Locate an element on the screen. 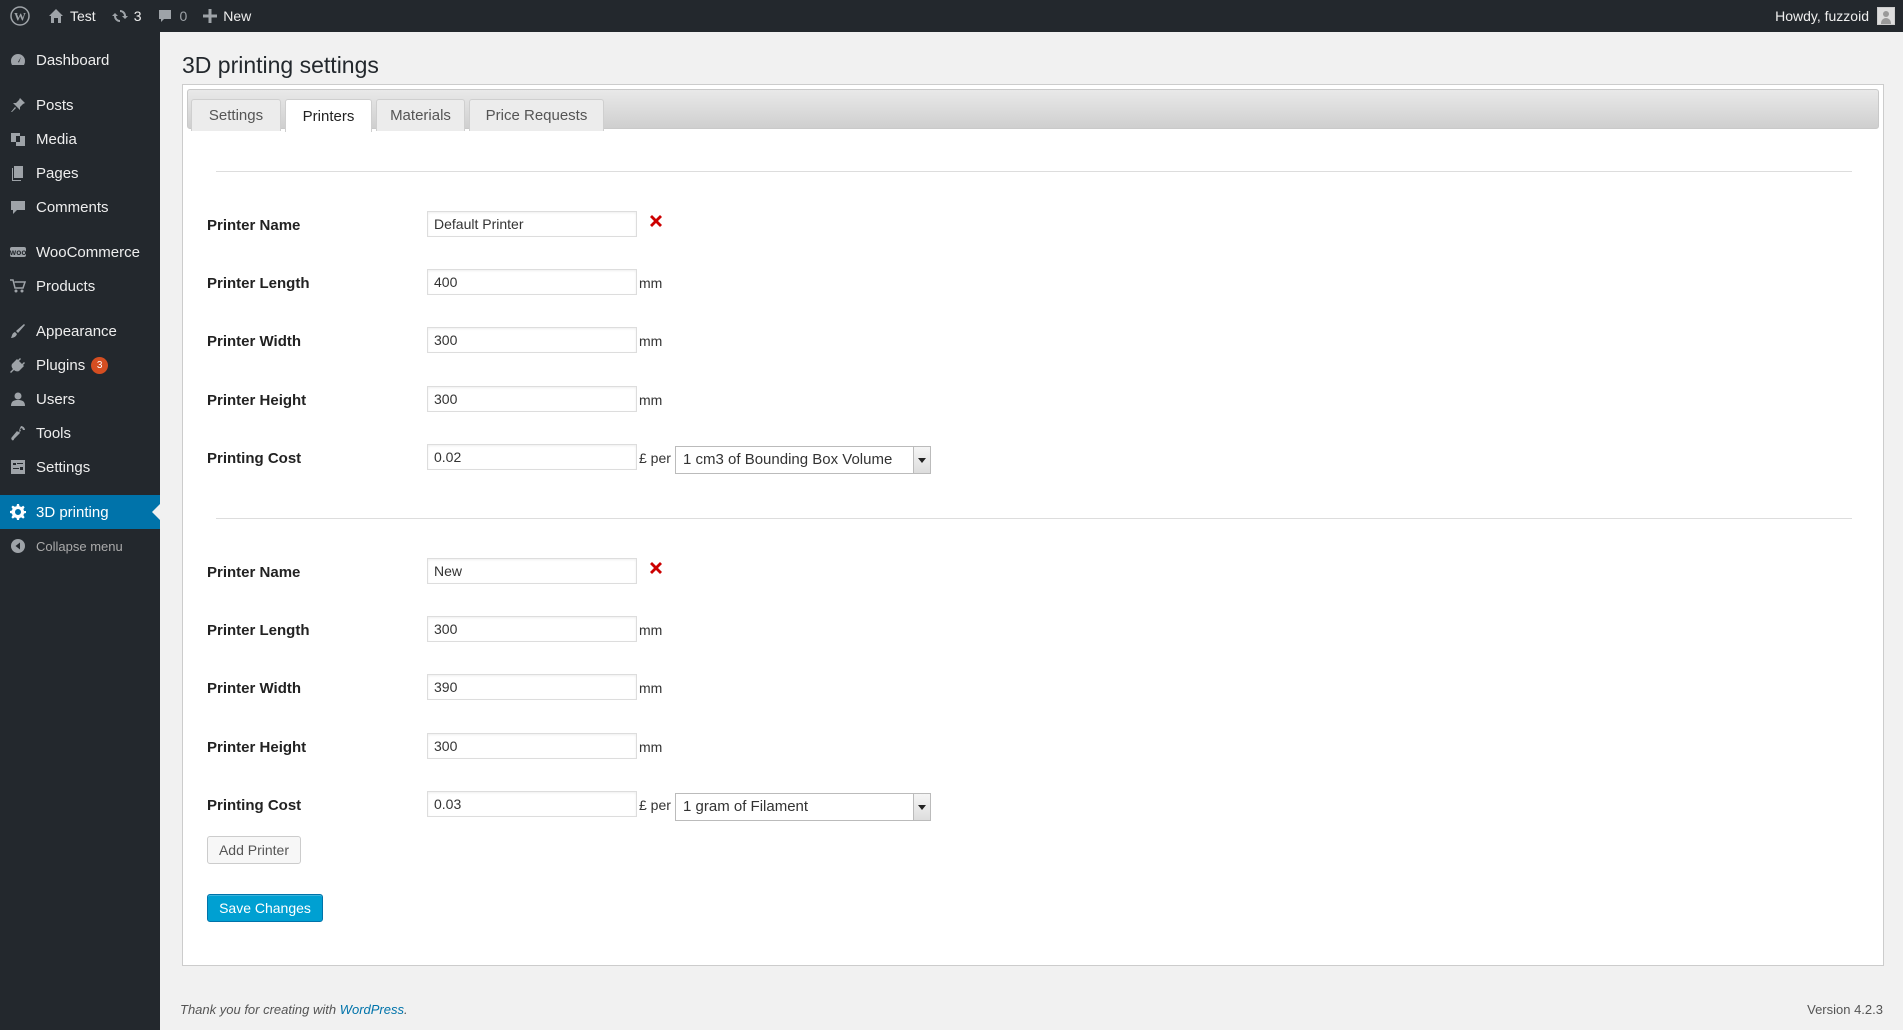  updates-link: 3 is located at coordinates (127, 16).